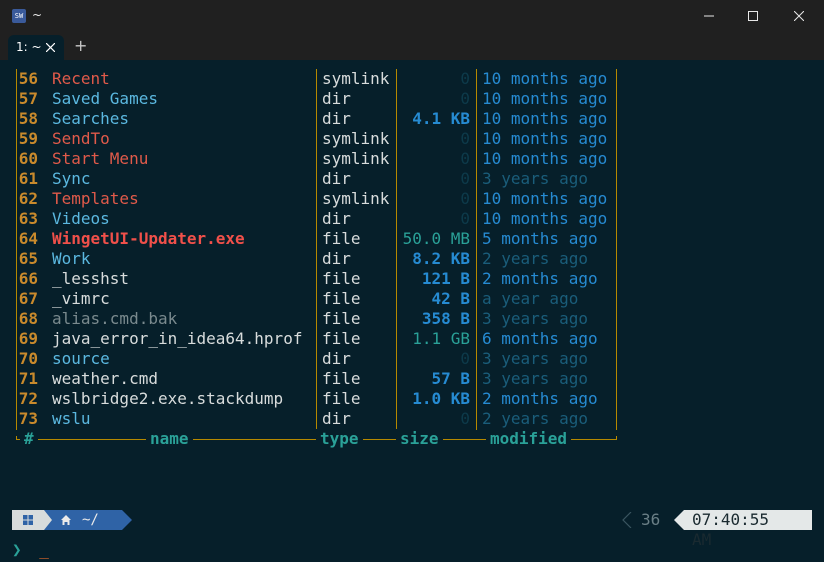 The width and height of the screenshot is (824, 562). What do you see at coordinates (319, 279) in the screenshot?
I see `table-row: 66 _lesshst file 121 B 2 months ago` at bounding box center [319, 279].